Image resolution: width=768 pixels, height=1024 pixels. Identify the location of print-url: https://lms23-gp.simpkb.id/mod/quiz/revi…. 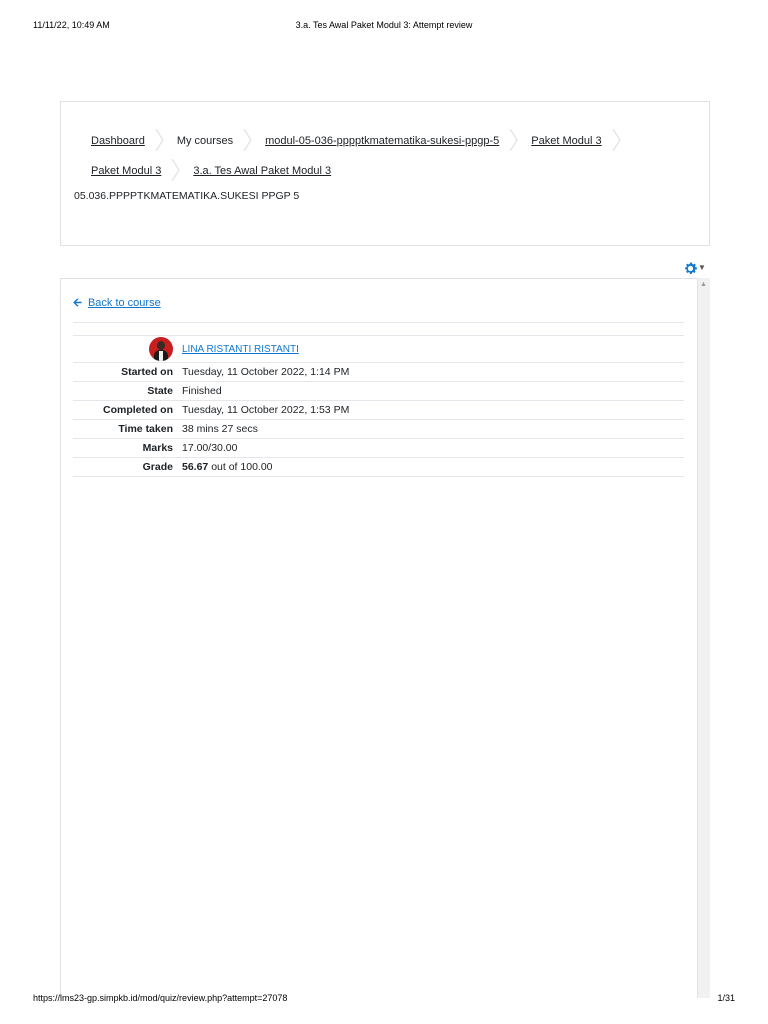
(160, 998).